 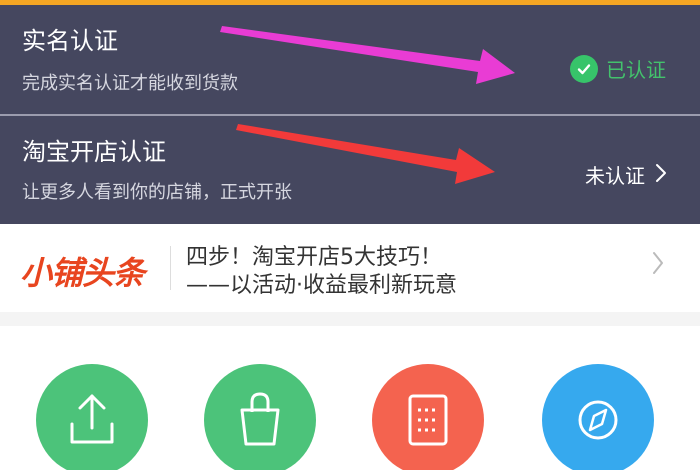 I want to click on unverified-status-text: 未认证, so click(x=615, y=176).